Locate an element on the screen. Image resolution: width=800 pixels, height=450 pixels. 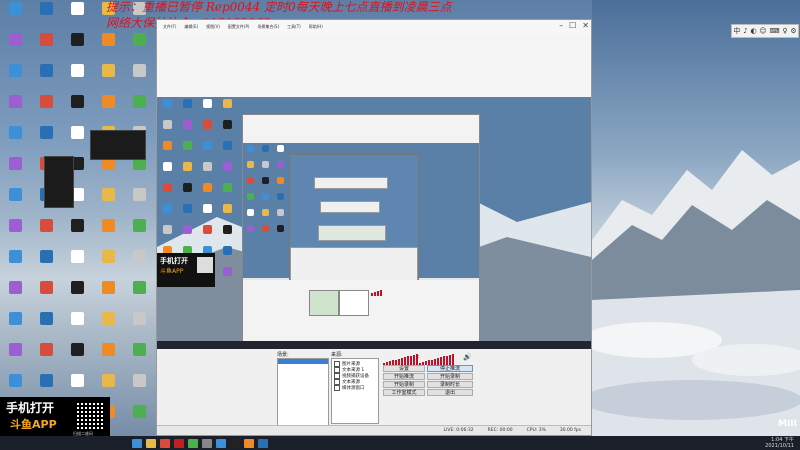
source-item: 媒体源窗口 is located at coordinates (355, 388).